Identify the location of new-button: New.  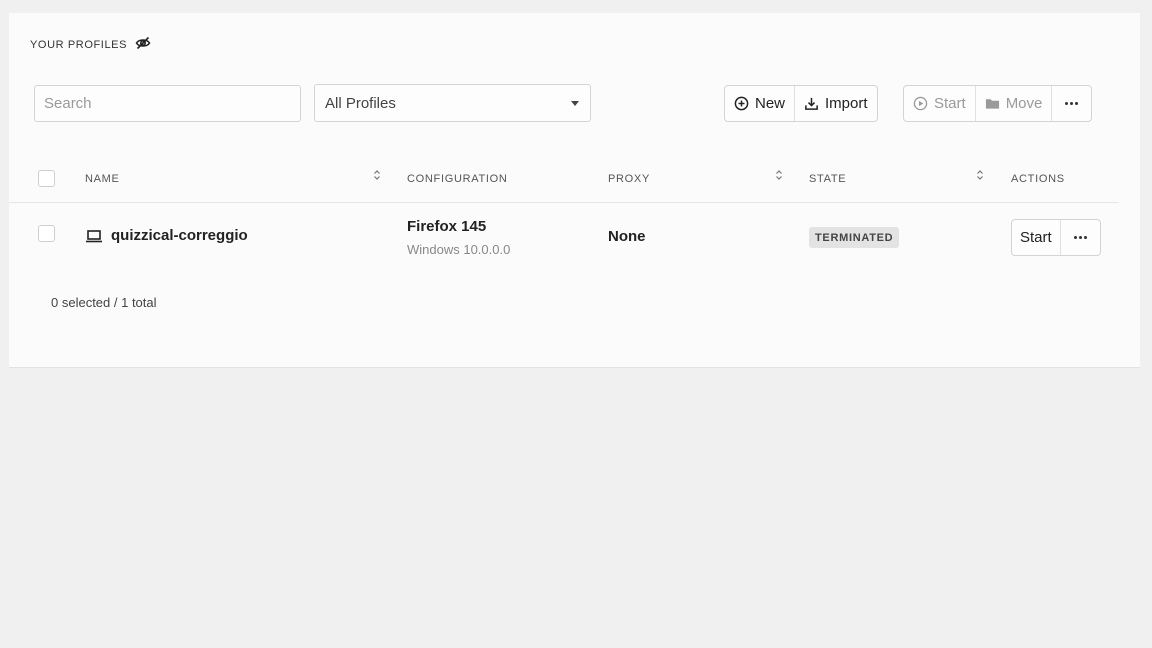
(759, 103).